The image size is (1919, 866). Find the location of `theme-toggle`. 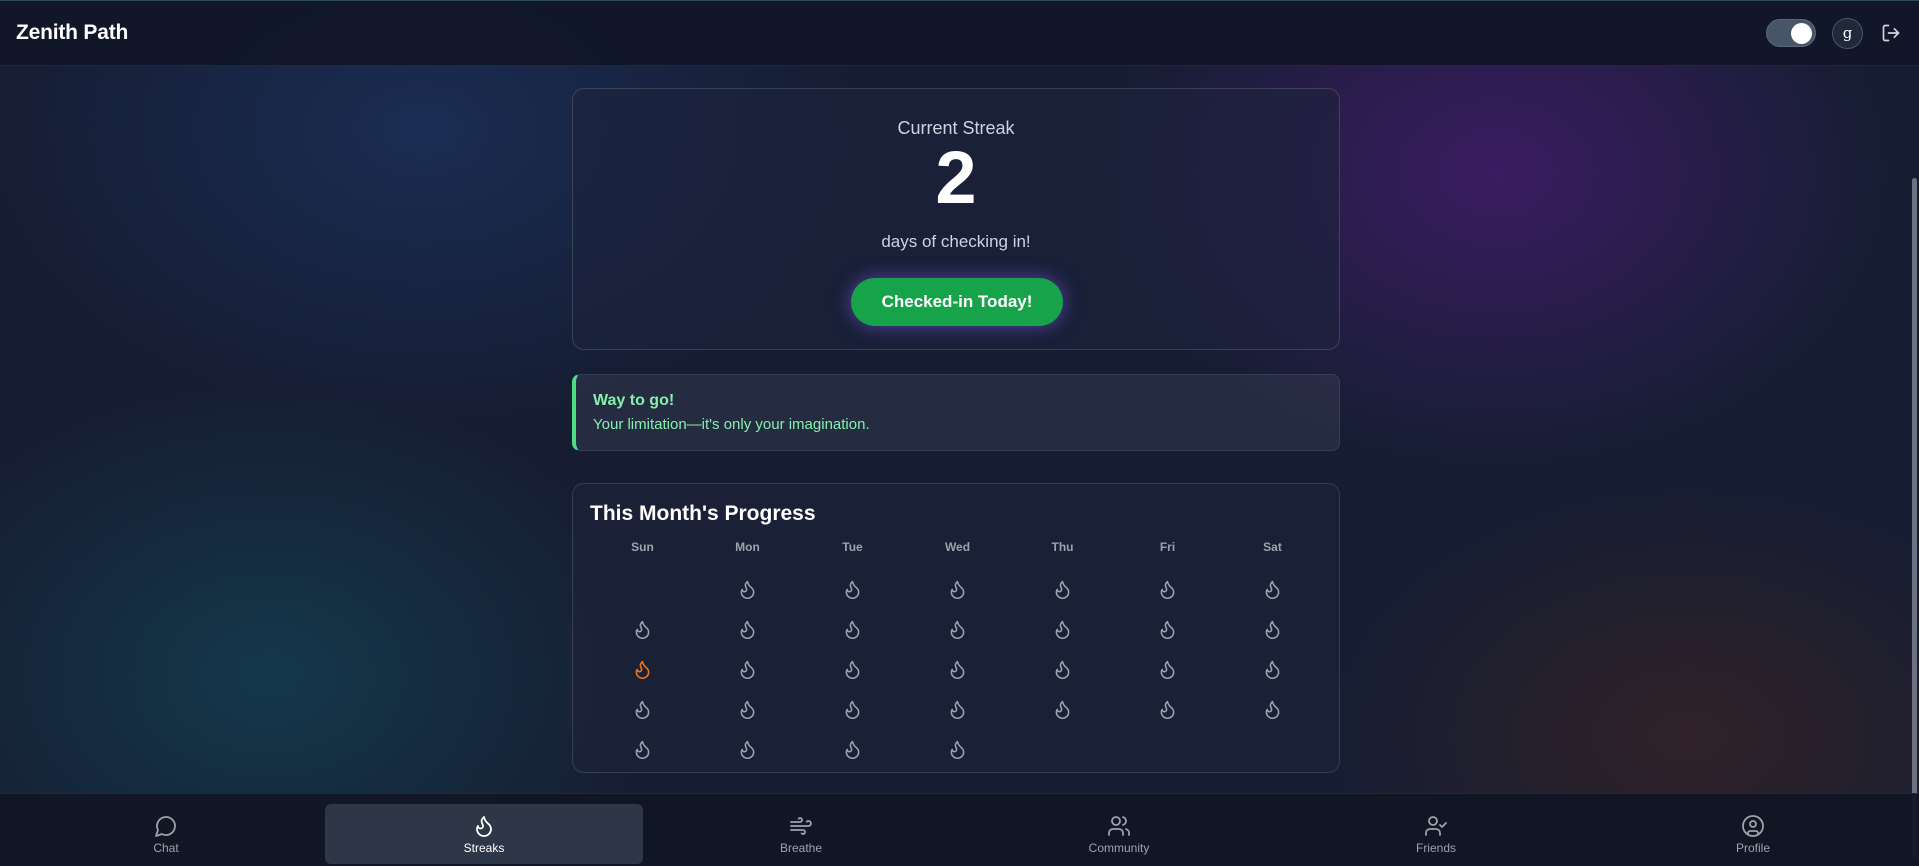

theme-toggle is located at coordinates (1791, 33).